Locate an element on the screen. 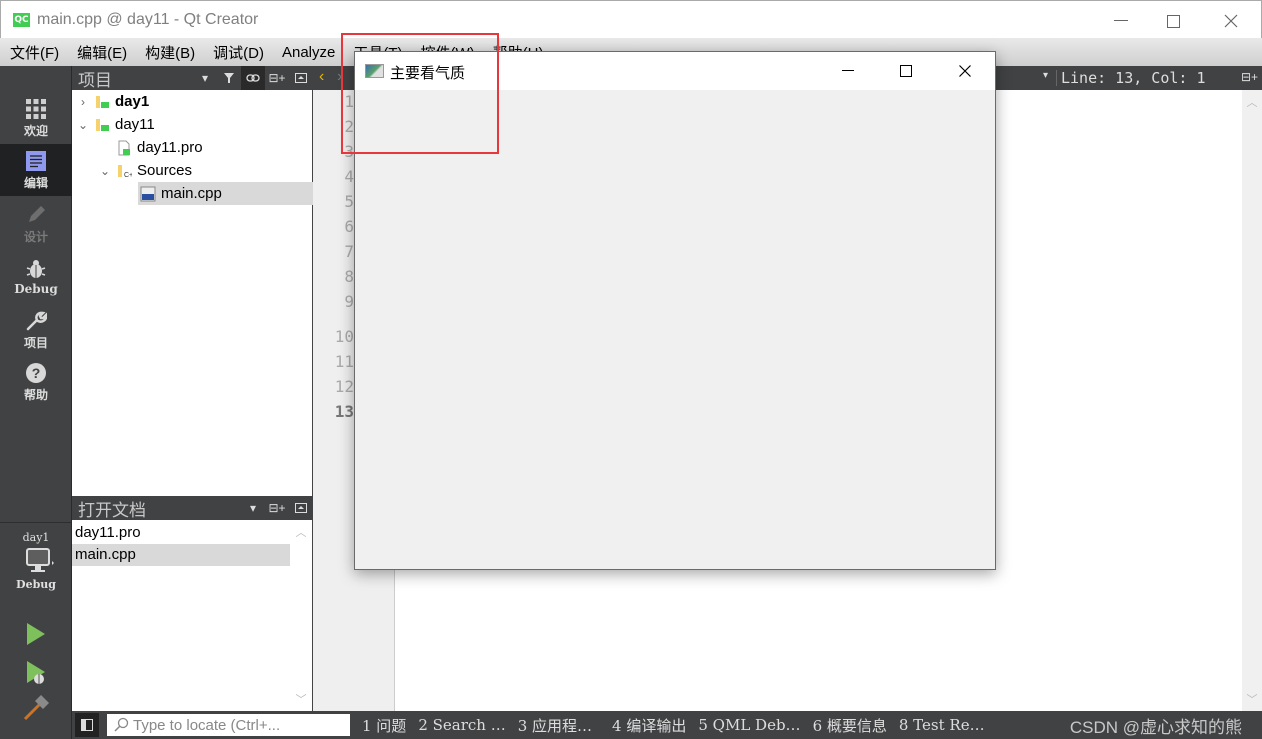  menu-build: 构建(B) is located at coordinates (170, 52).